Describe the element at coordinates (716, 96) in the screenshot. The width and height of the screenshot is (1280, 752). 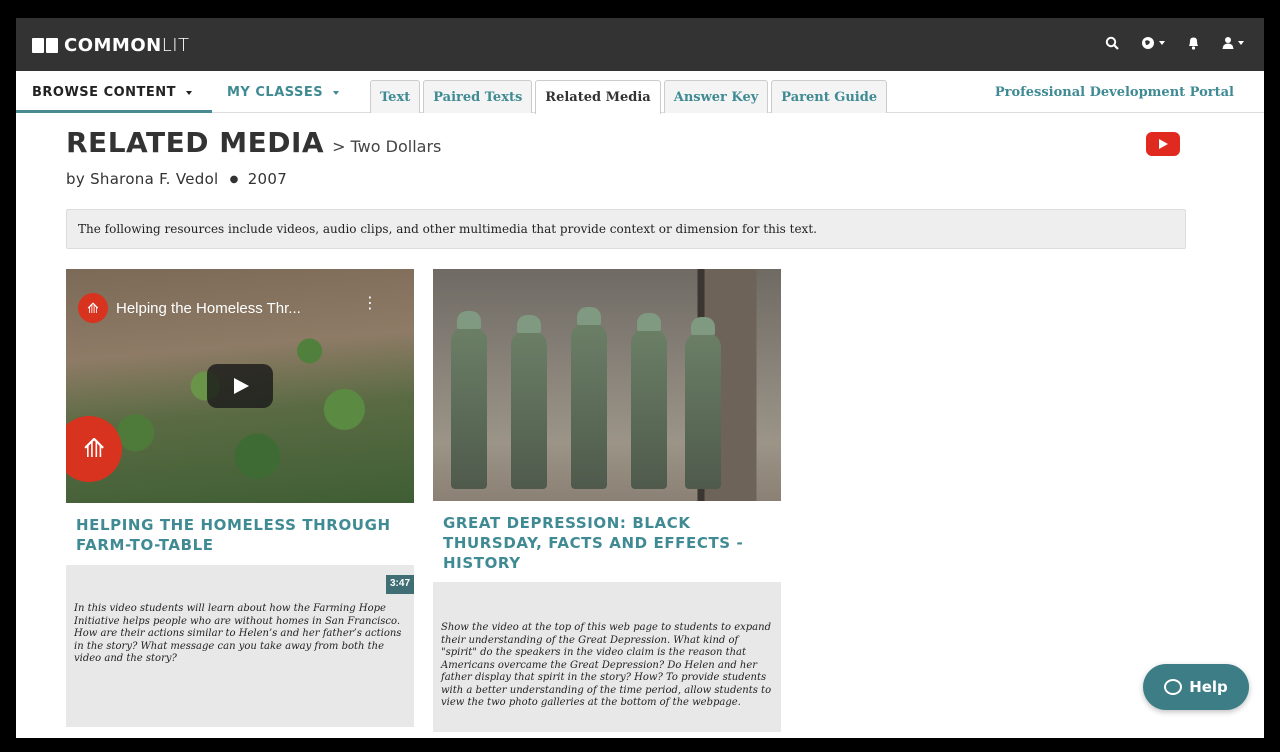
I see `tab-answer-key: Answer Key` at that location.